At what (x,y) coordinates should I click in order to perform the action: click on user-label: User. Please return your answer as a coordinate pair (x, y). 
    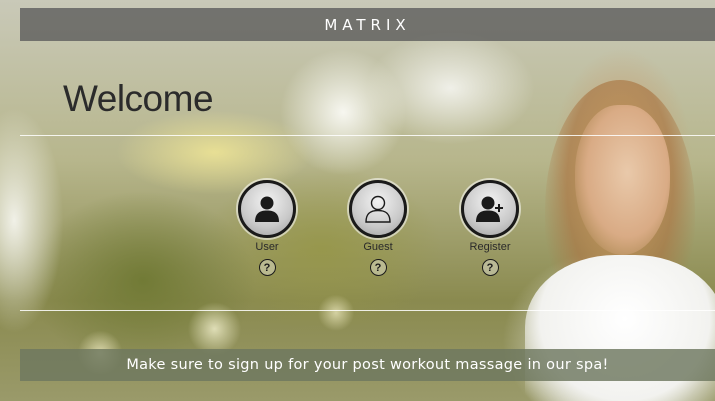
    Looking at the image, I should click on (267, 247).